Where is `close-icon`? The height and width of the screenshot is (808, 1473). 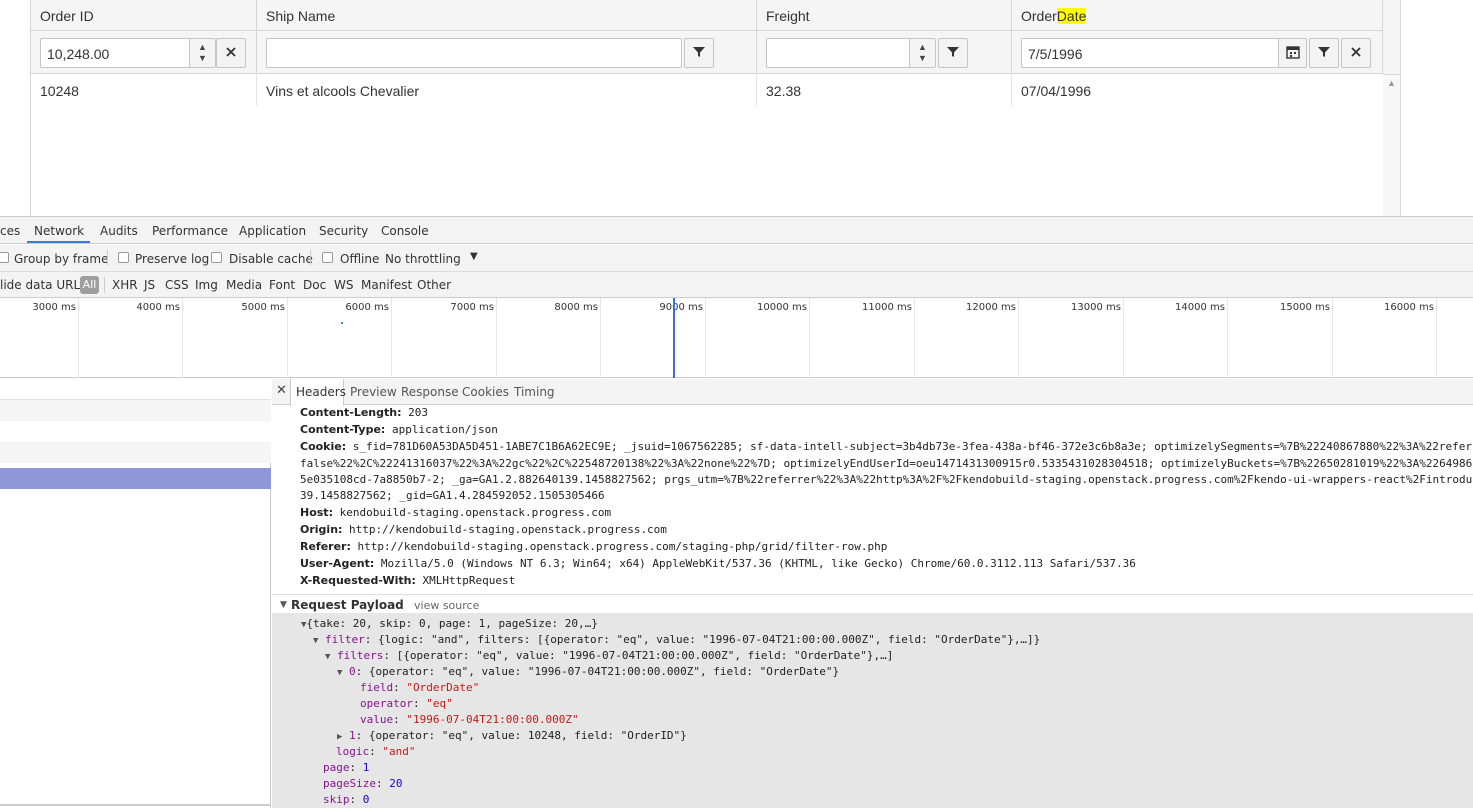
close-icon is located at coordinates (1356, 52).